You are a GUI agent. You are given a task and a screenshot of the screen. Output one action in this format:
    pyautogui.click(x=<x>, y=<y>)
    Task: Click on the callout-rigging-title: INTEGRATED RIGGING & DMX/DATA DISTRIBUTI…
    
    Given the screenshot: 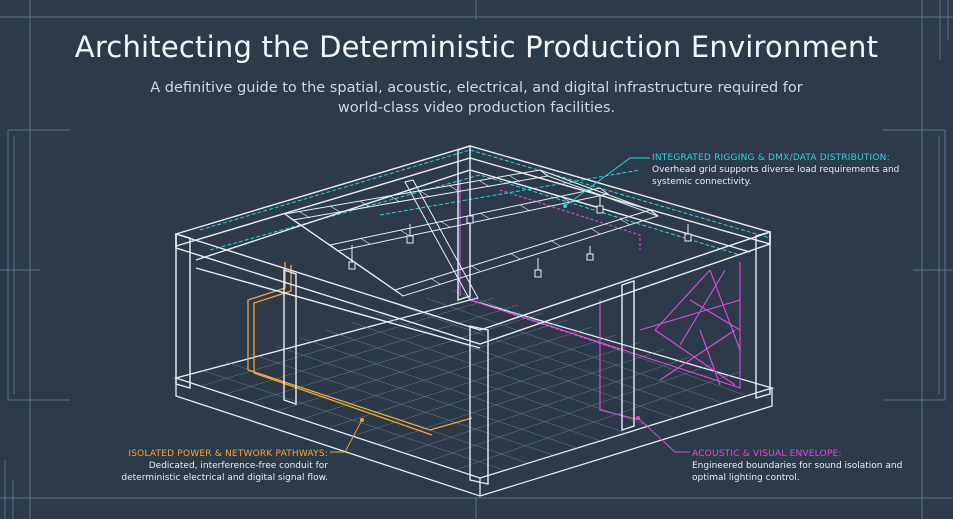 What is the action you would take?
    pyautogui.click(x=771, y=158)
    